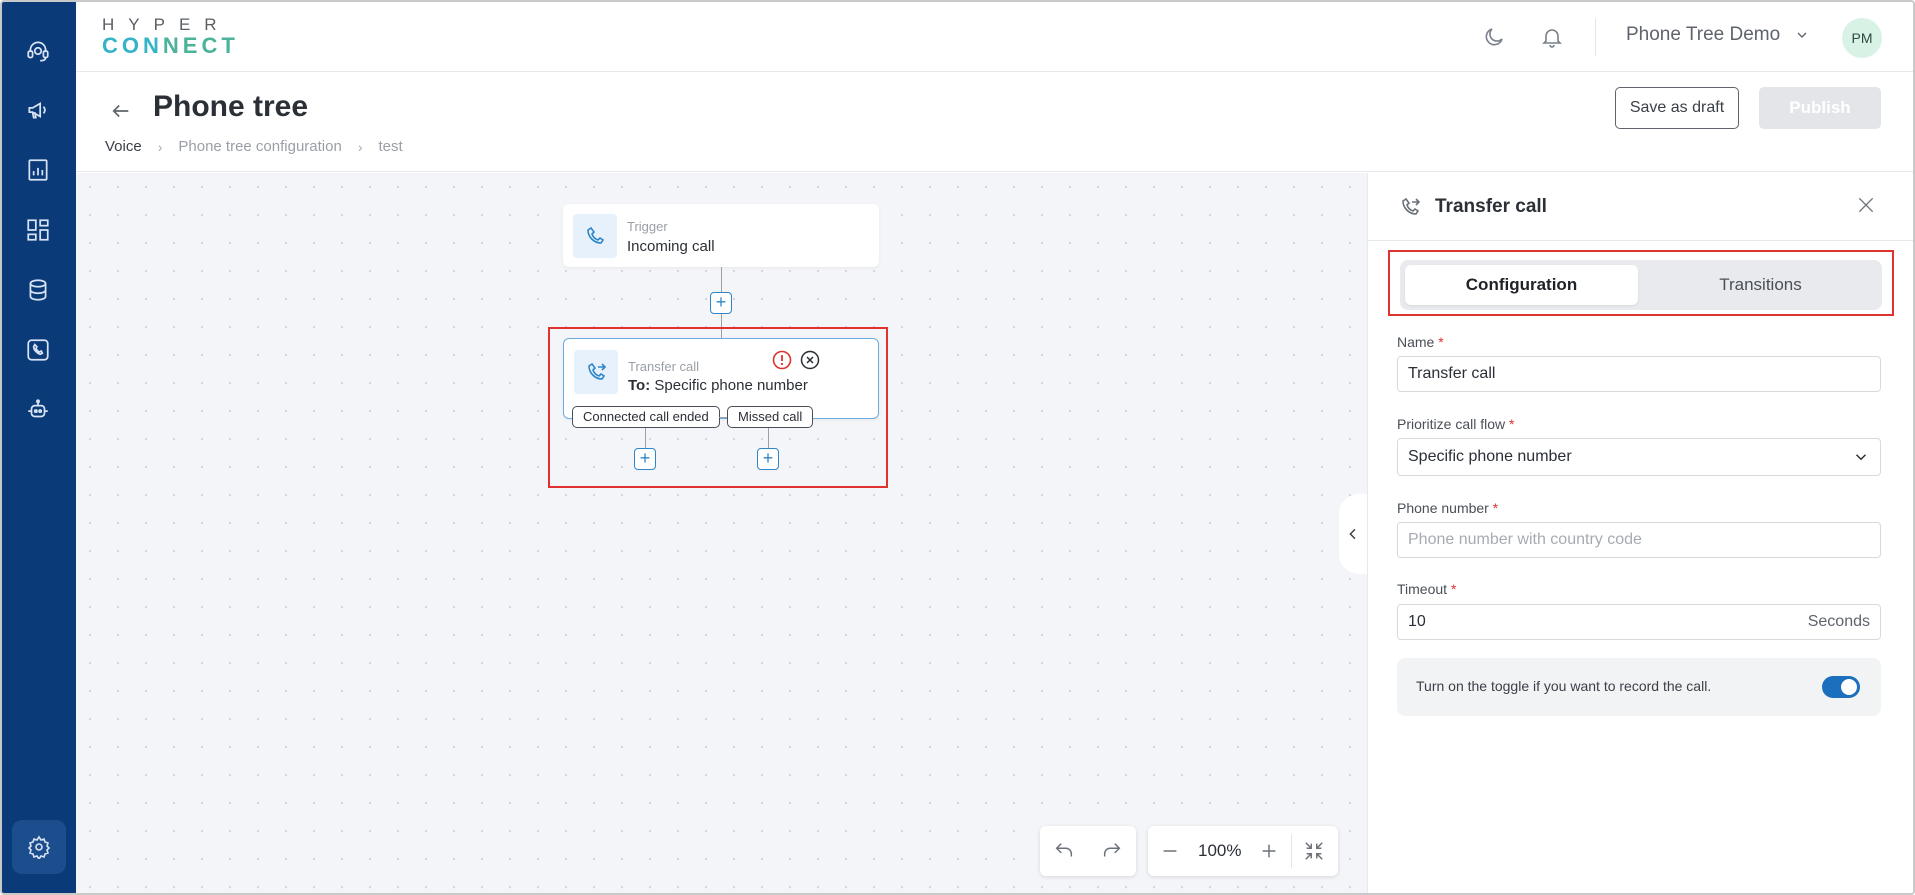  What do you see at coordinates (1416, 342) in the screenshot?
I see `name-label-text: Name` at bounding box center [1416, 342].